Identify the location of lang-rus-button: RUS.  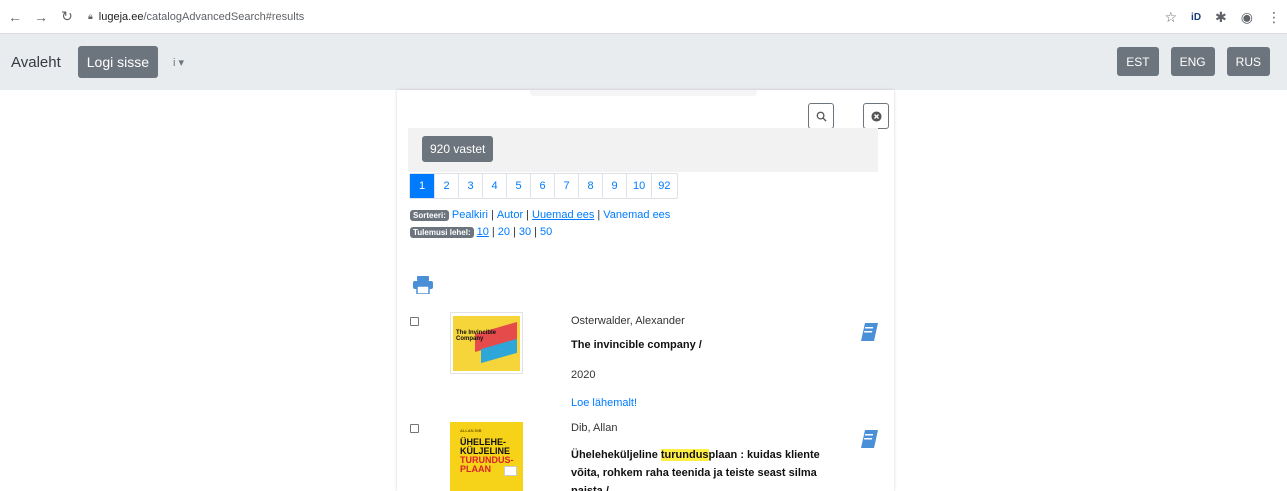
(1248, 61).